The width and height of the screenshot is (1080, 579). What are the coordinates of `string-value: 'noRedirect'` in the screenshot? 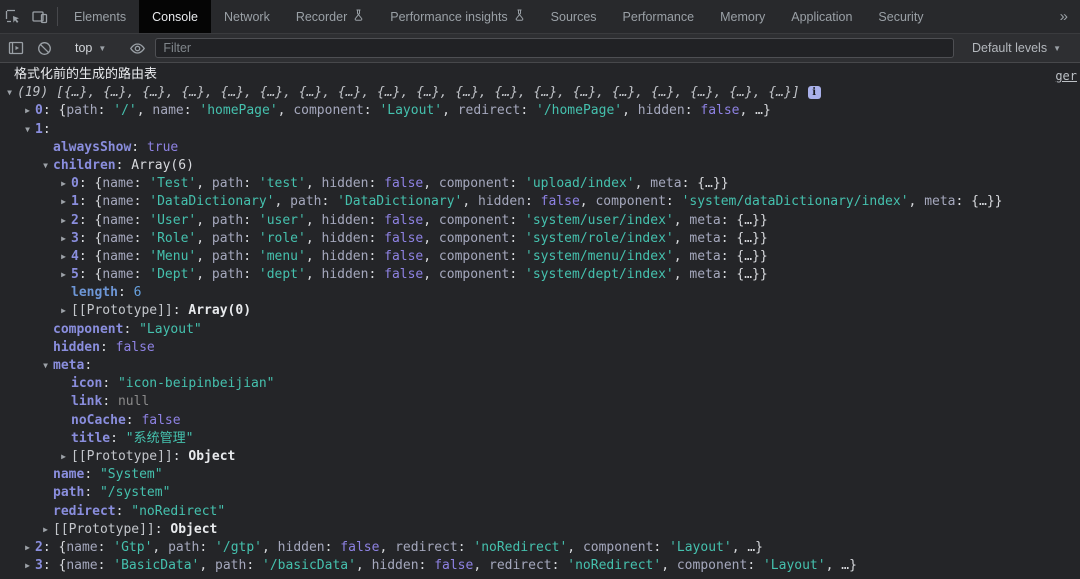 It's located at (520, 547).